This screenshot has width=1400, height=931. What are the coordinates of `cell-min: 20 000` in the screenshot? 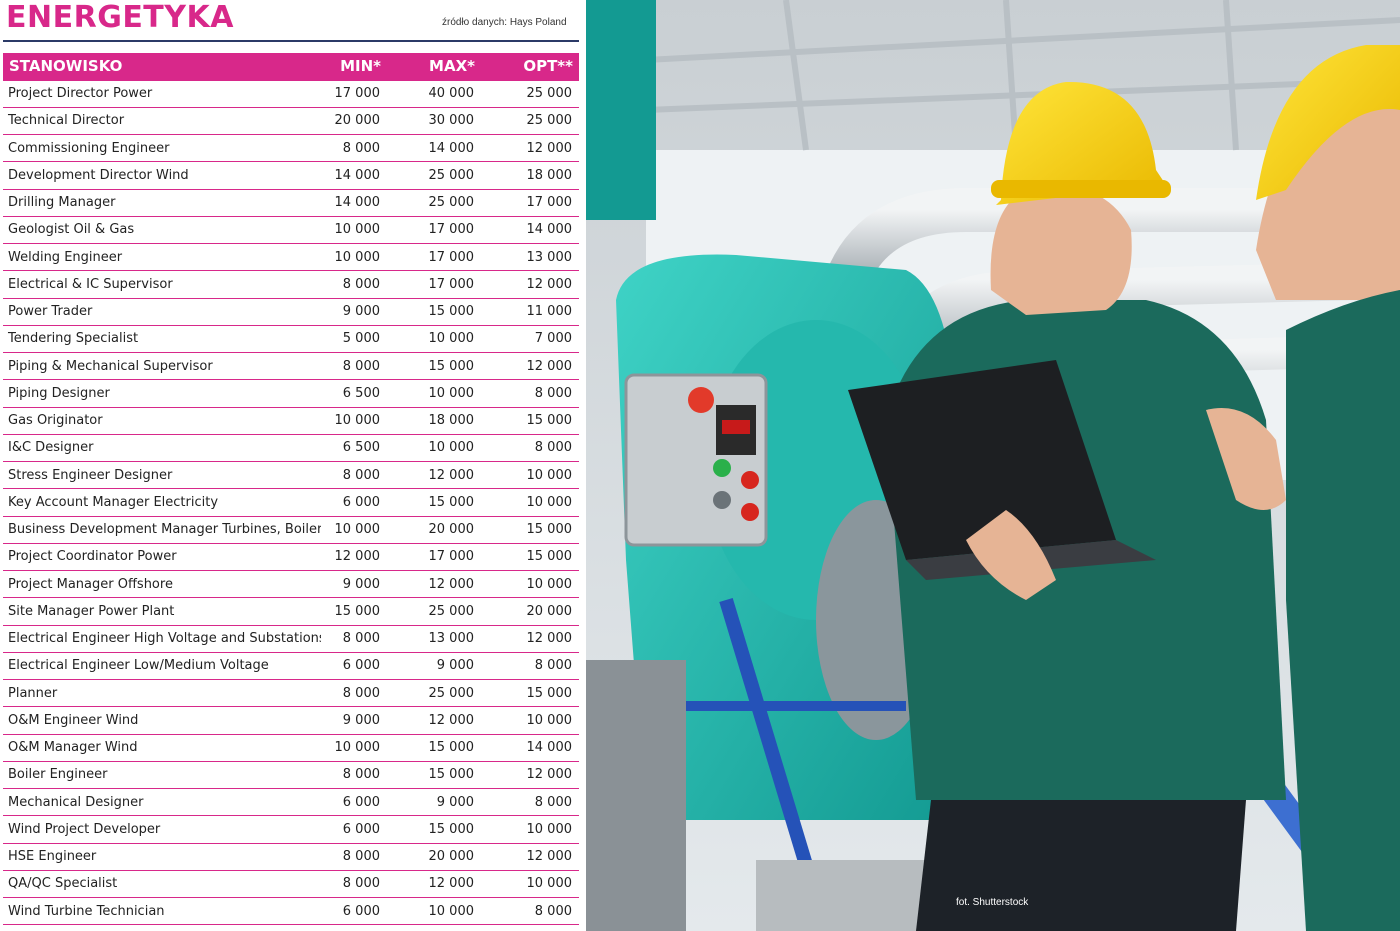 It's located at (354, 121).